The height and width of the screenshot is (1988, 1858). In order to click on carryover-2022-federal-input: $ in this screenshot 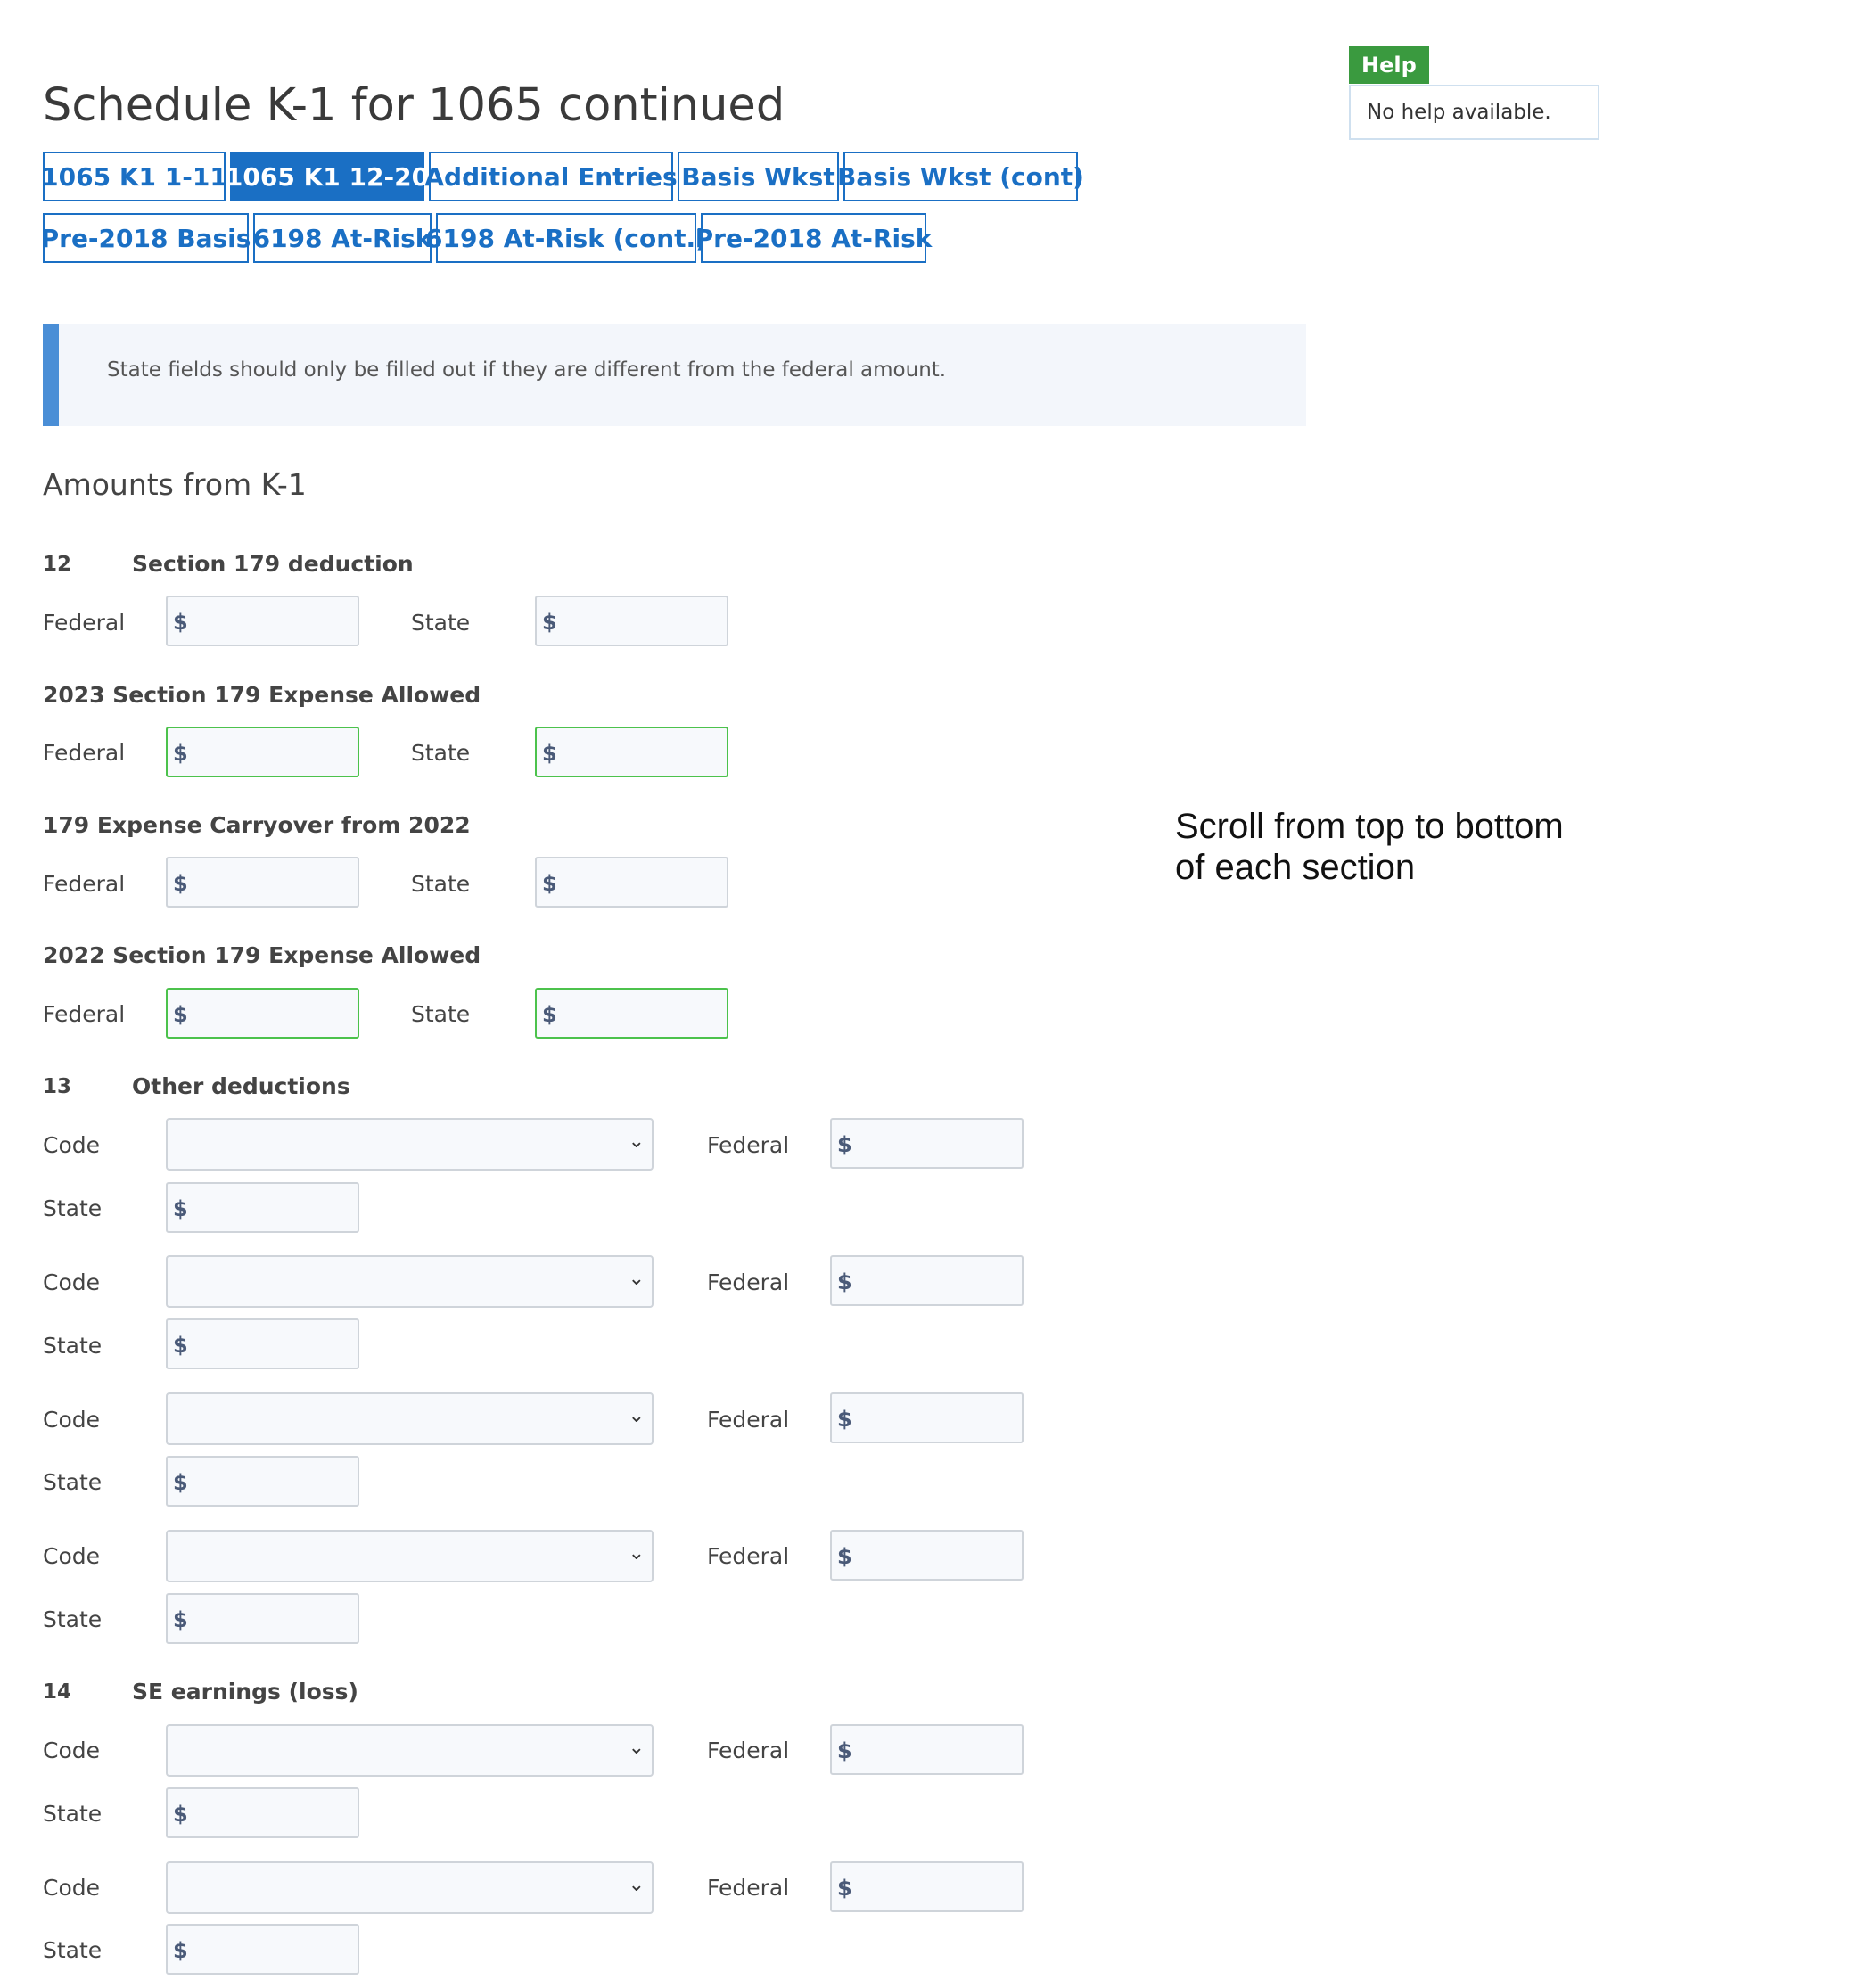, I will do `click(262, 882)`.